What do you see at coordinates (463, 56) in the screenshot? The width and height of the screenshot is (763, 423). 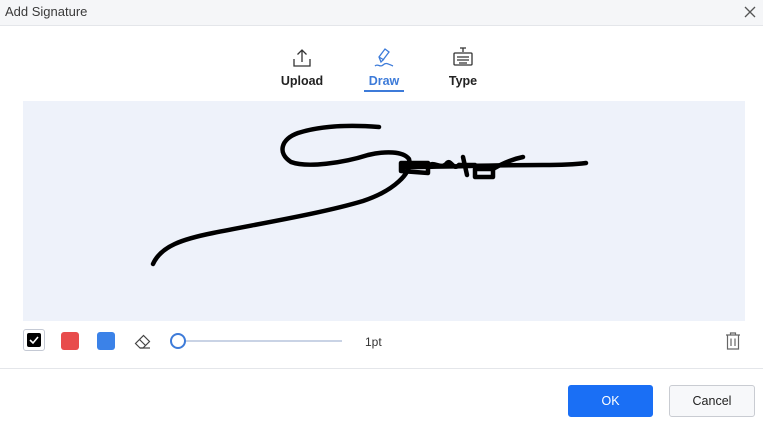 I see `keyboard-text-icon` at bounding box center [463, 56].